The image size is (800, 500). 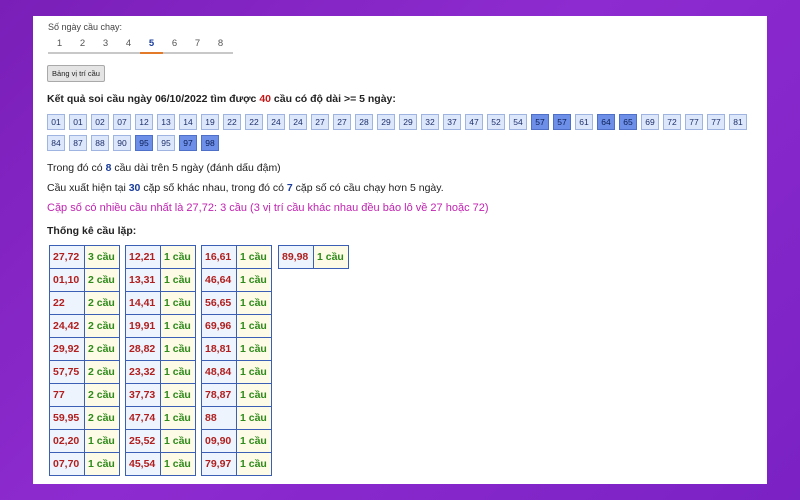 What do you see at coordinates (143, 418) in the screenshot?
I see `pair-cell: 47,74` at bounding box center [143, 418].